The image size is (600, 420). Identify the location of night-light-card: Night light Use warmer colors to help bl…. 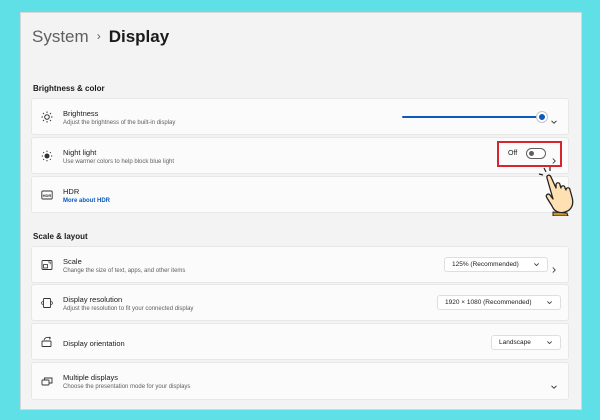
(300, 155).